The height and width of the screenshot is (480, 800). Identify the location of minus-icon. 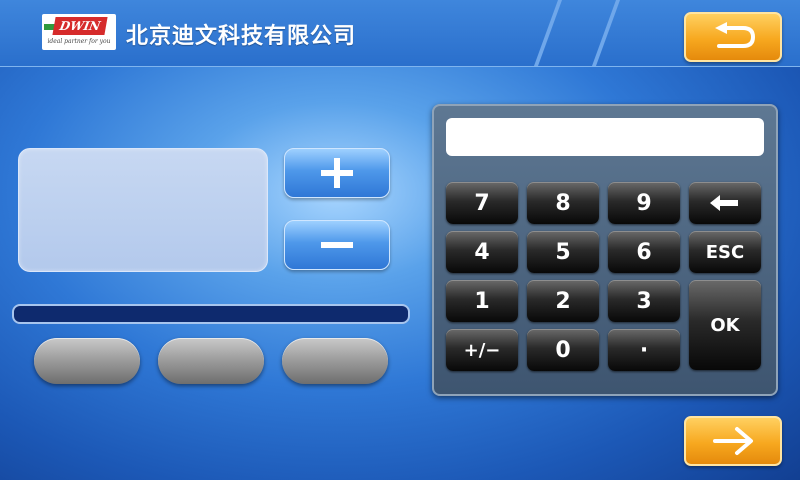
(337, 245).